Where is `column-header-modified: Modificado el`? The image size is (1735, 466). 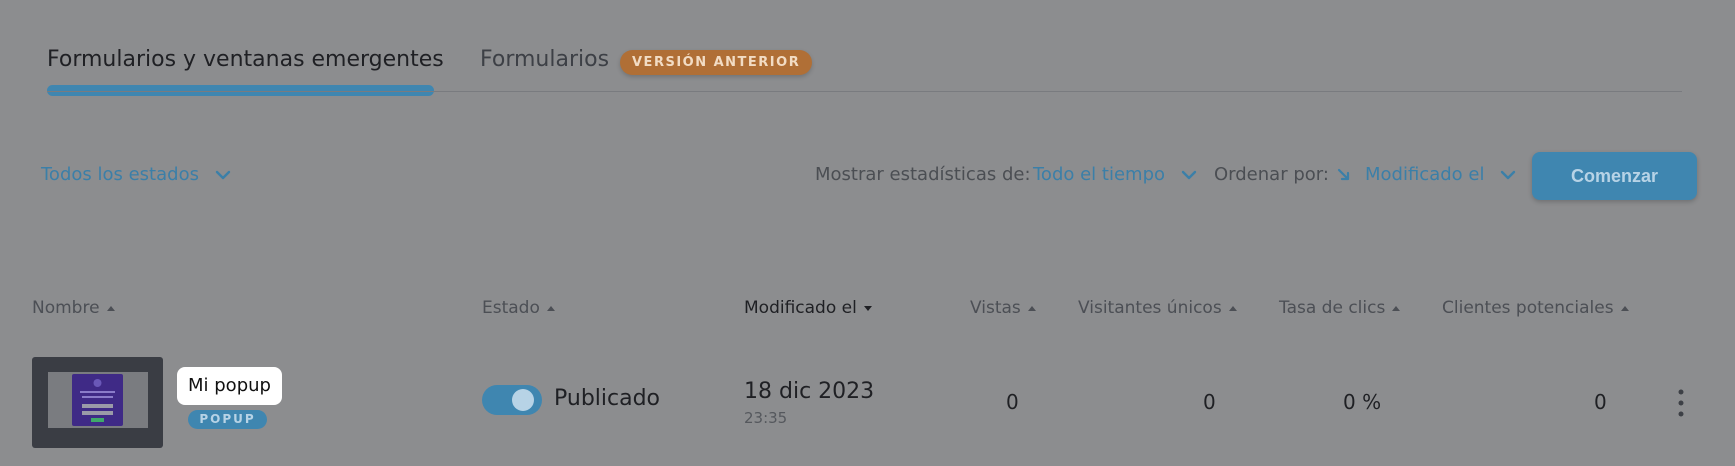 column-header-modified: Modificado el is located at coordinates (808, 308).